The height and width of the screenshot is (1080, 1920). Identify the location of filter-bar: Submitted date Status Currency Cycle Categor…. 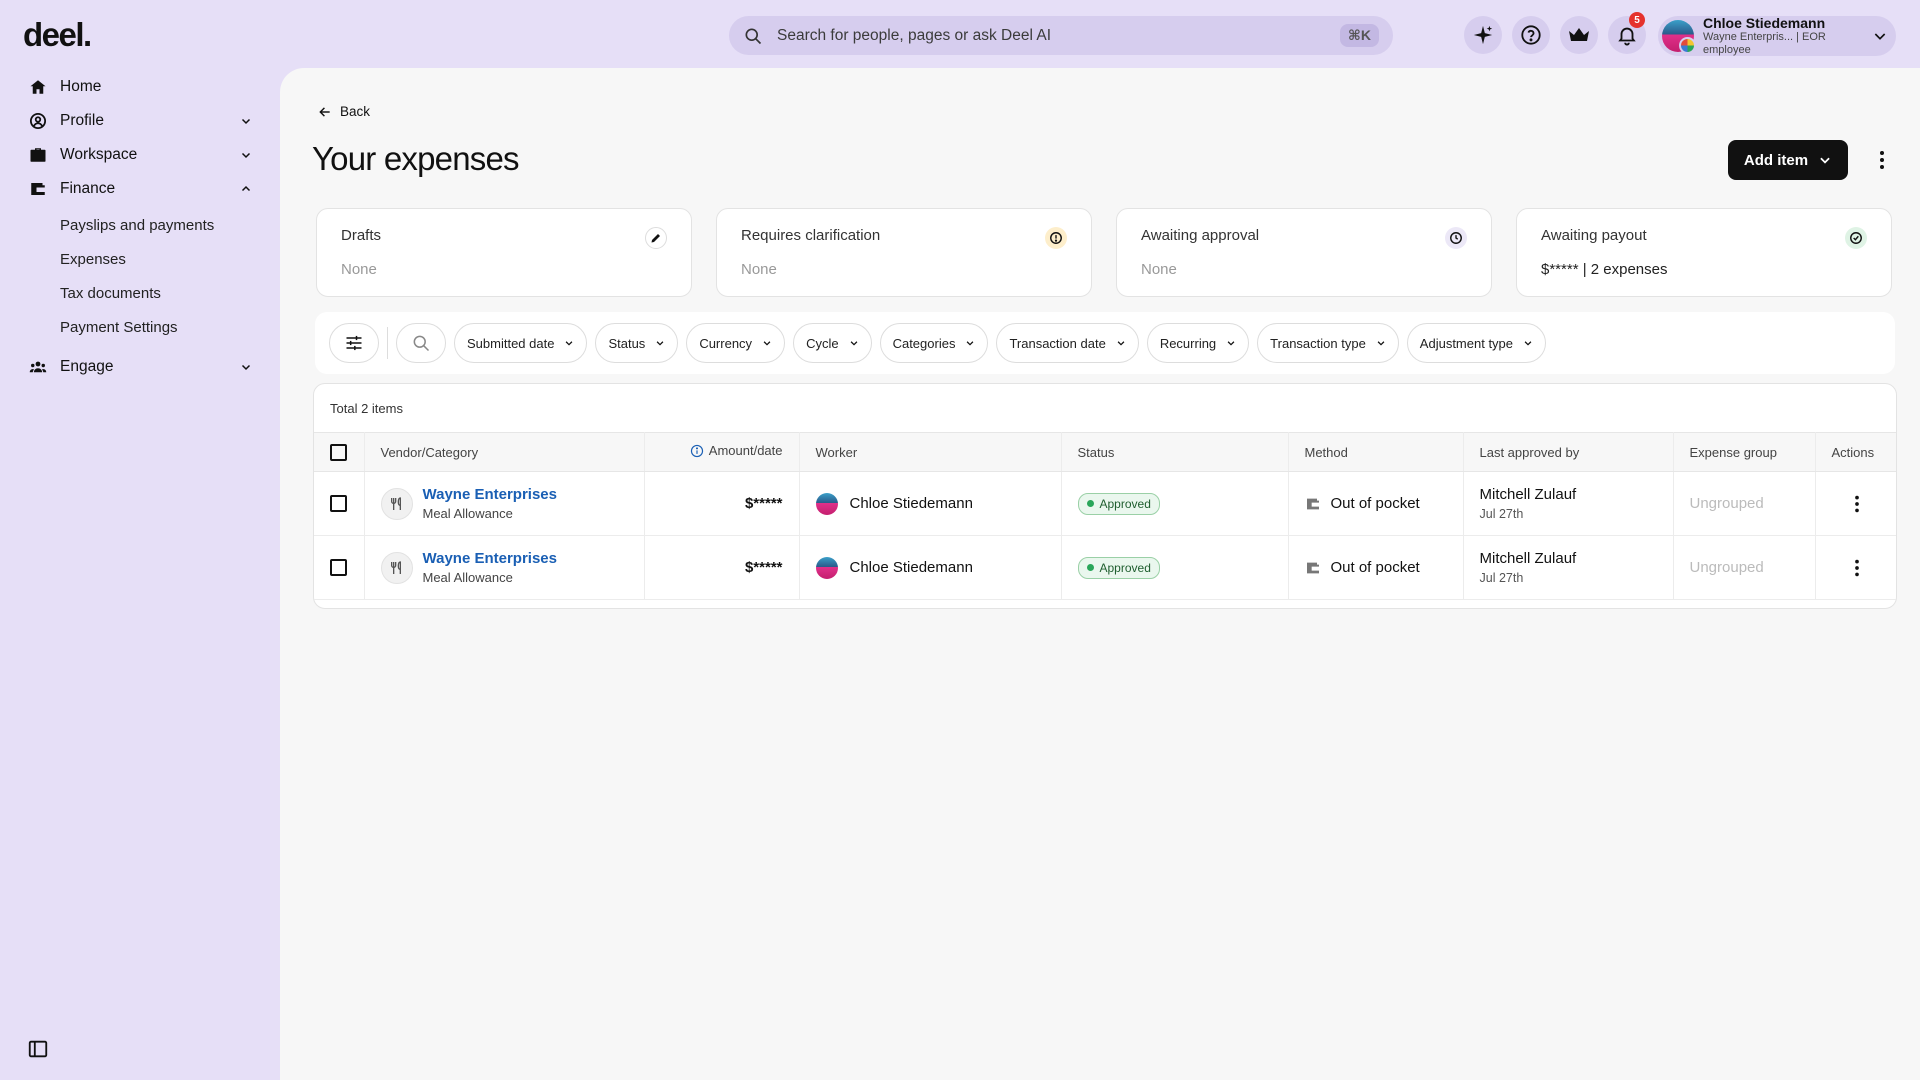
(1105, 343).